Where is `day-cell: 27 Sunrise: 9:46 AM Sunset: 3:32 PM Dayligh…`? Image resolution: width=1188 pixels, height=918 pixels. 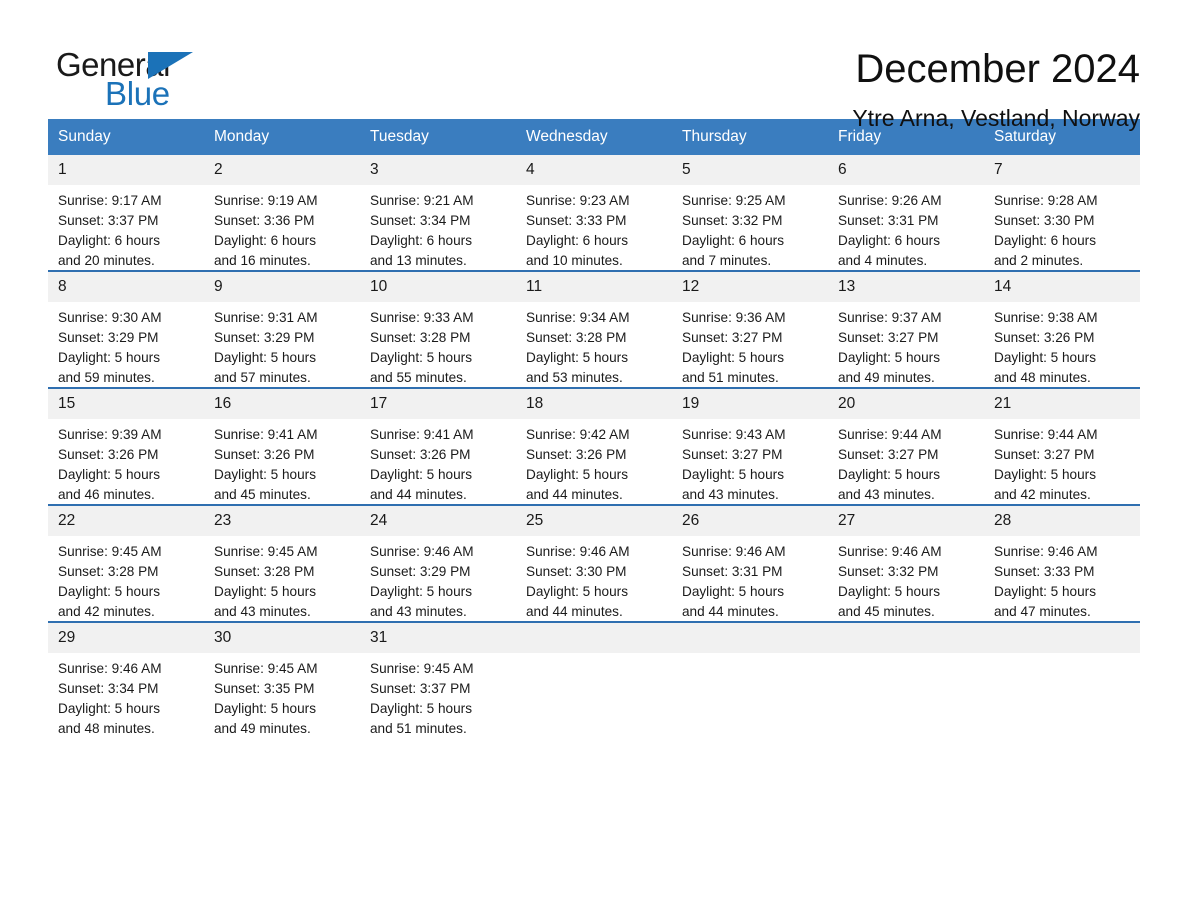 day-cell: 27 Sunrise: 9:46 AM Sunset: 3:32 PM Dayligh… is located at coordinates (906, 563).